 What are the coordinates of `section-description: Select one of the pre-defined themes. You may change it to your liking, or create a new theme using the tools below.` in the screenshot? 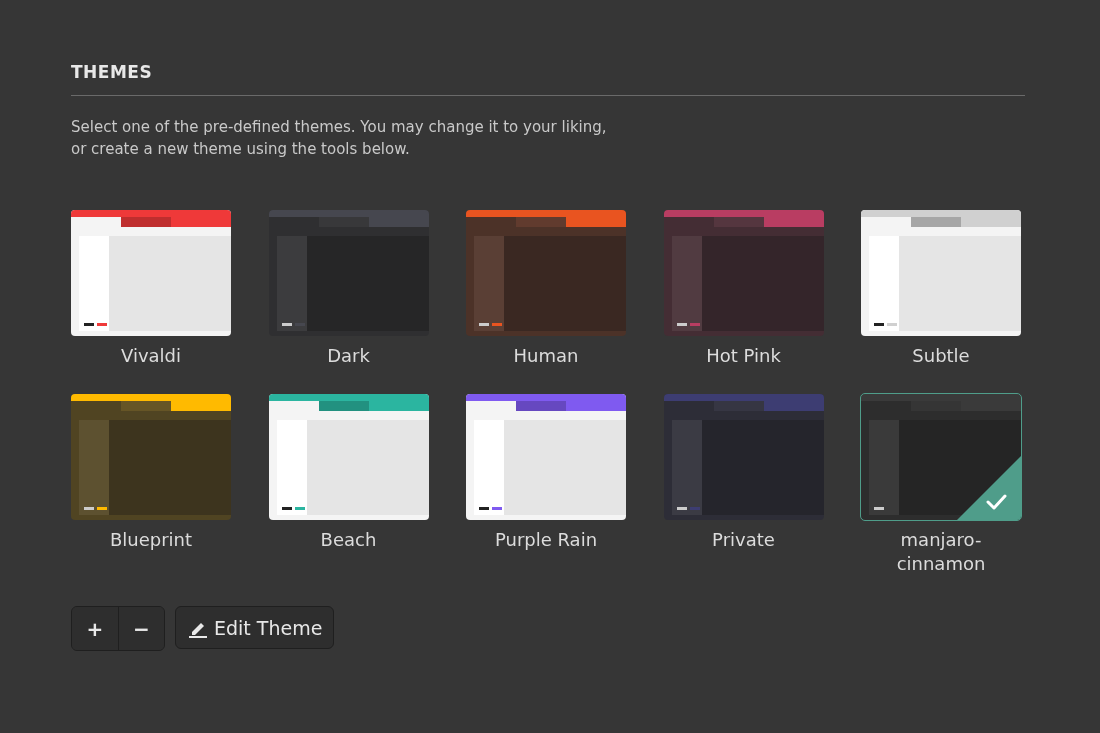 It's located at (339, 138).